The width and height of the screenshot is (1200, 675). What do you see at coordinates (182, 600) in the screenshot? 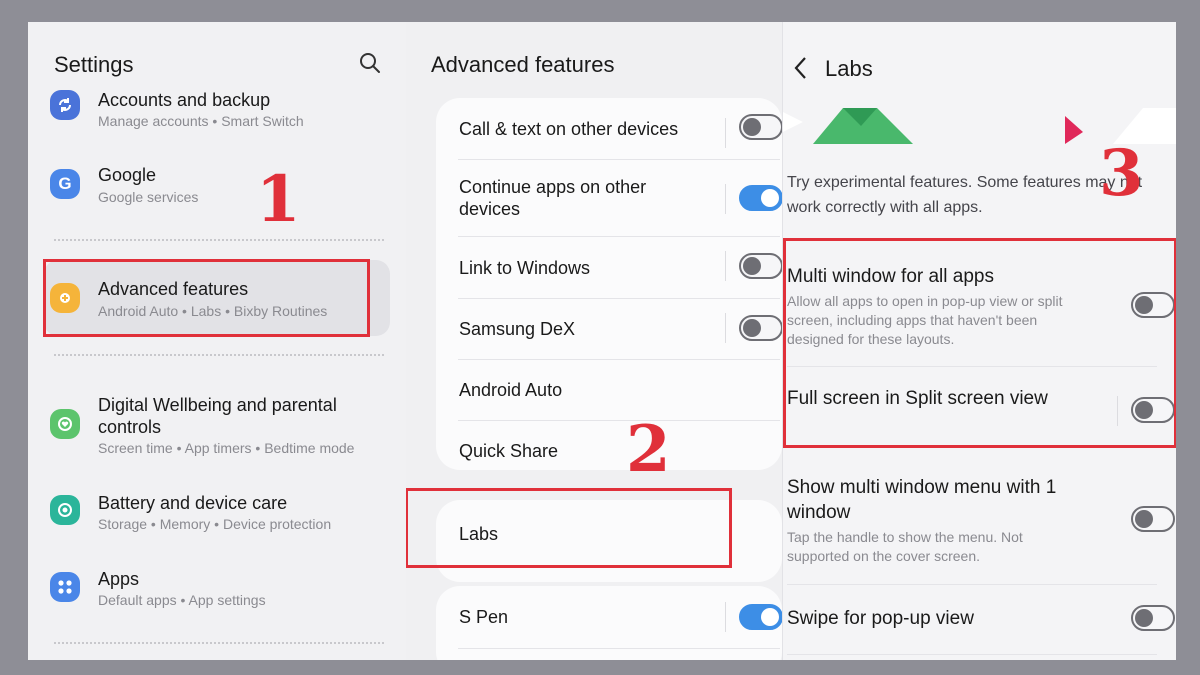
I see `settings-item-sub: Default apps • App settings` at bounding box center [182, 600].